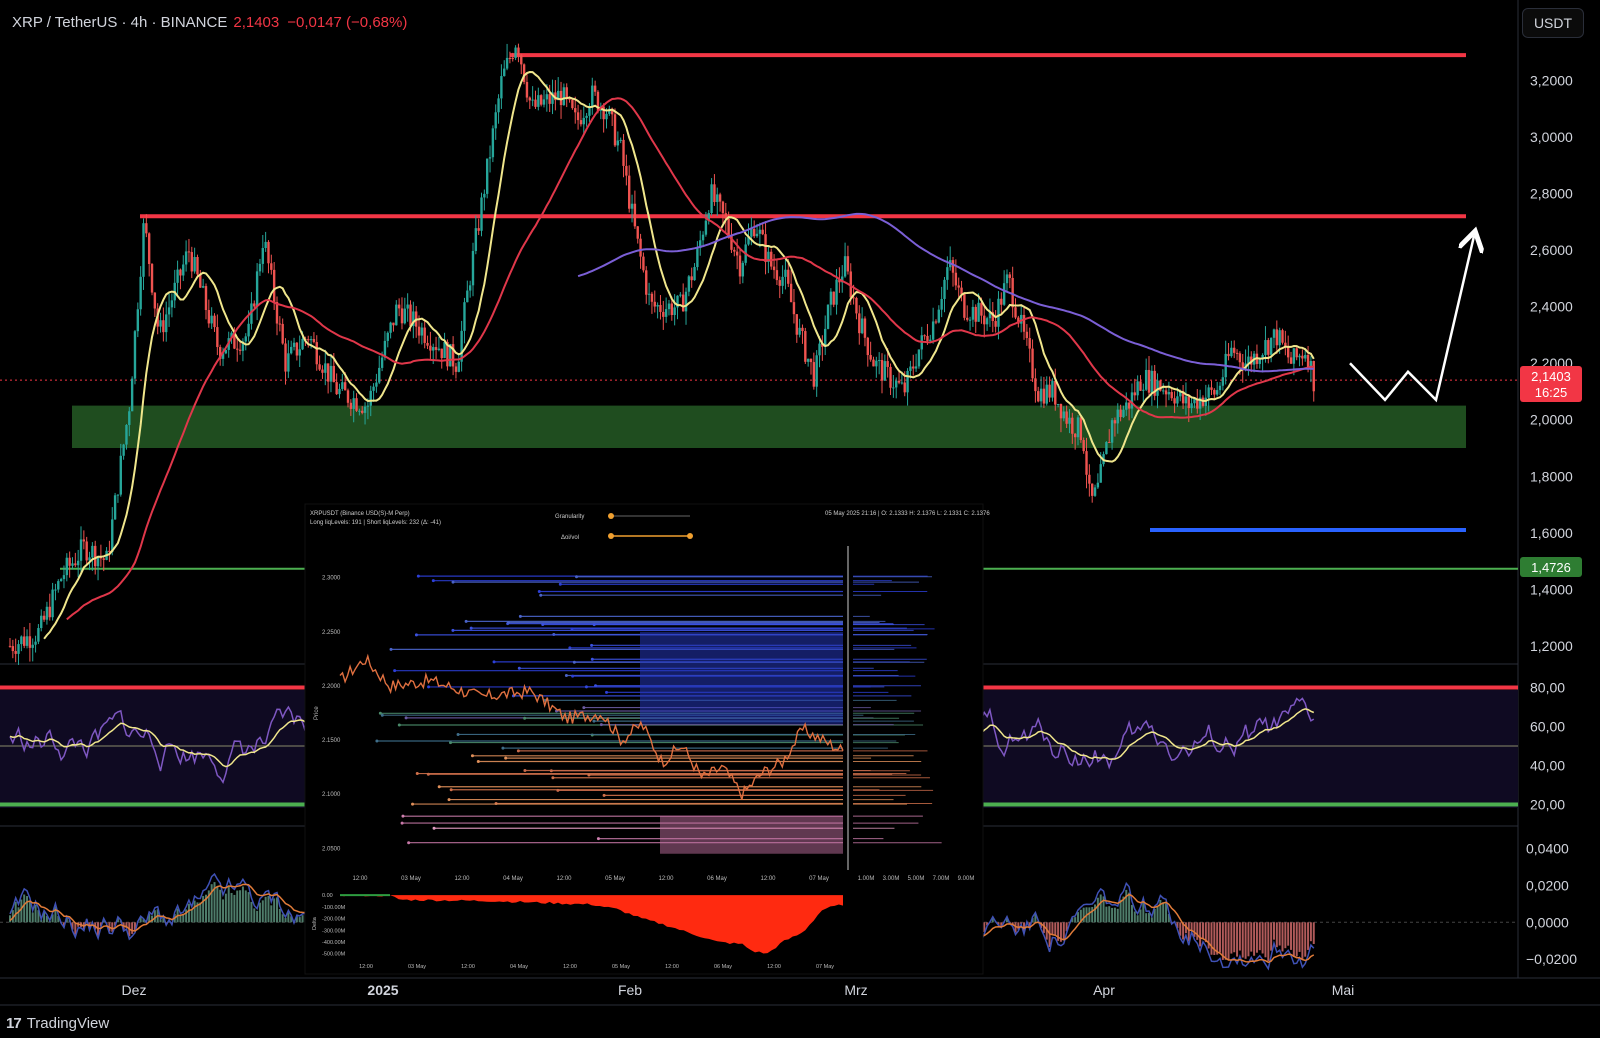  Describe the element at coordinates (331, 687) in the screenshot. I see `inset-price-tick: 2.2000` at that location.